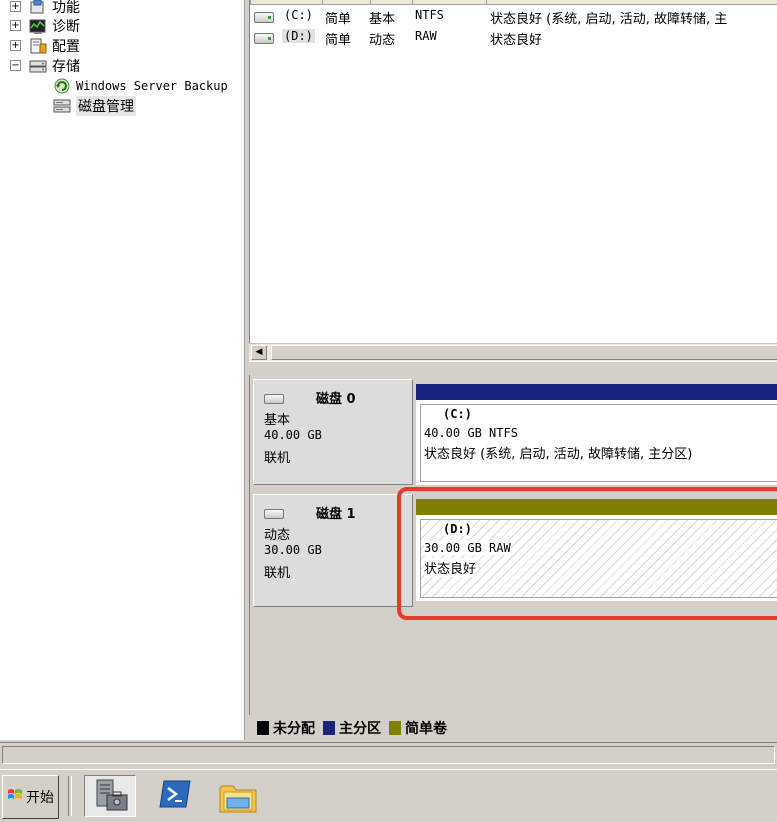 Image resolution: width=777 pixels, height=822 pixels. Describe the element at coordinates (382, 19) in the screenshot. I see `volume-type: 基本` at that location.